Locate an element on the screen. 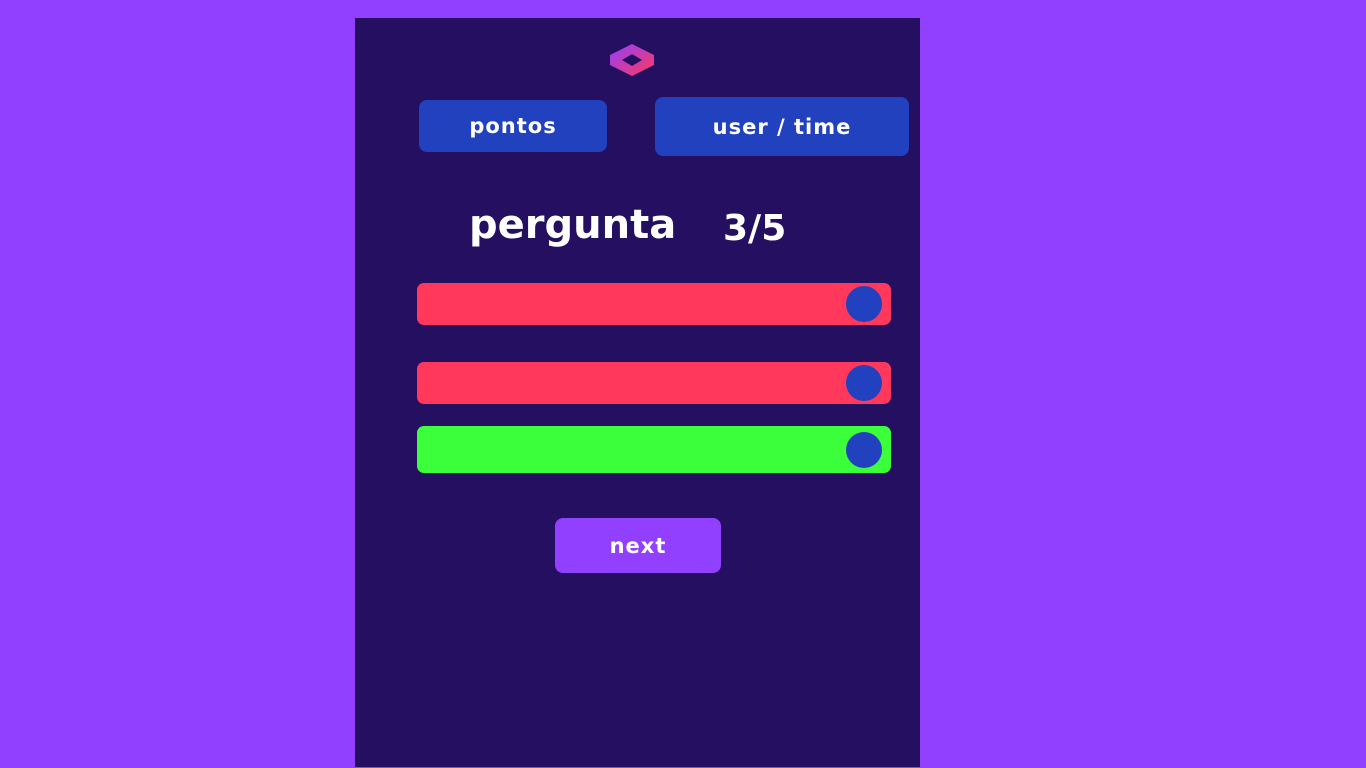 The width and height of the screenshot is (1366, 768). score-button-label: pontos is located at coordinates (513, 126).